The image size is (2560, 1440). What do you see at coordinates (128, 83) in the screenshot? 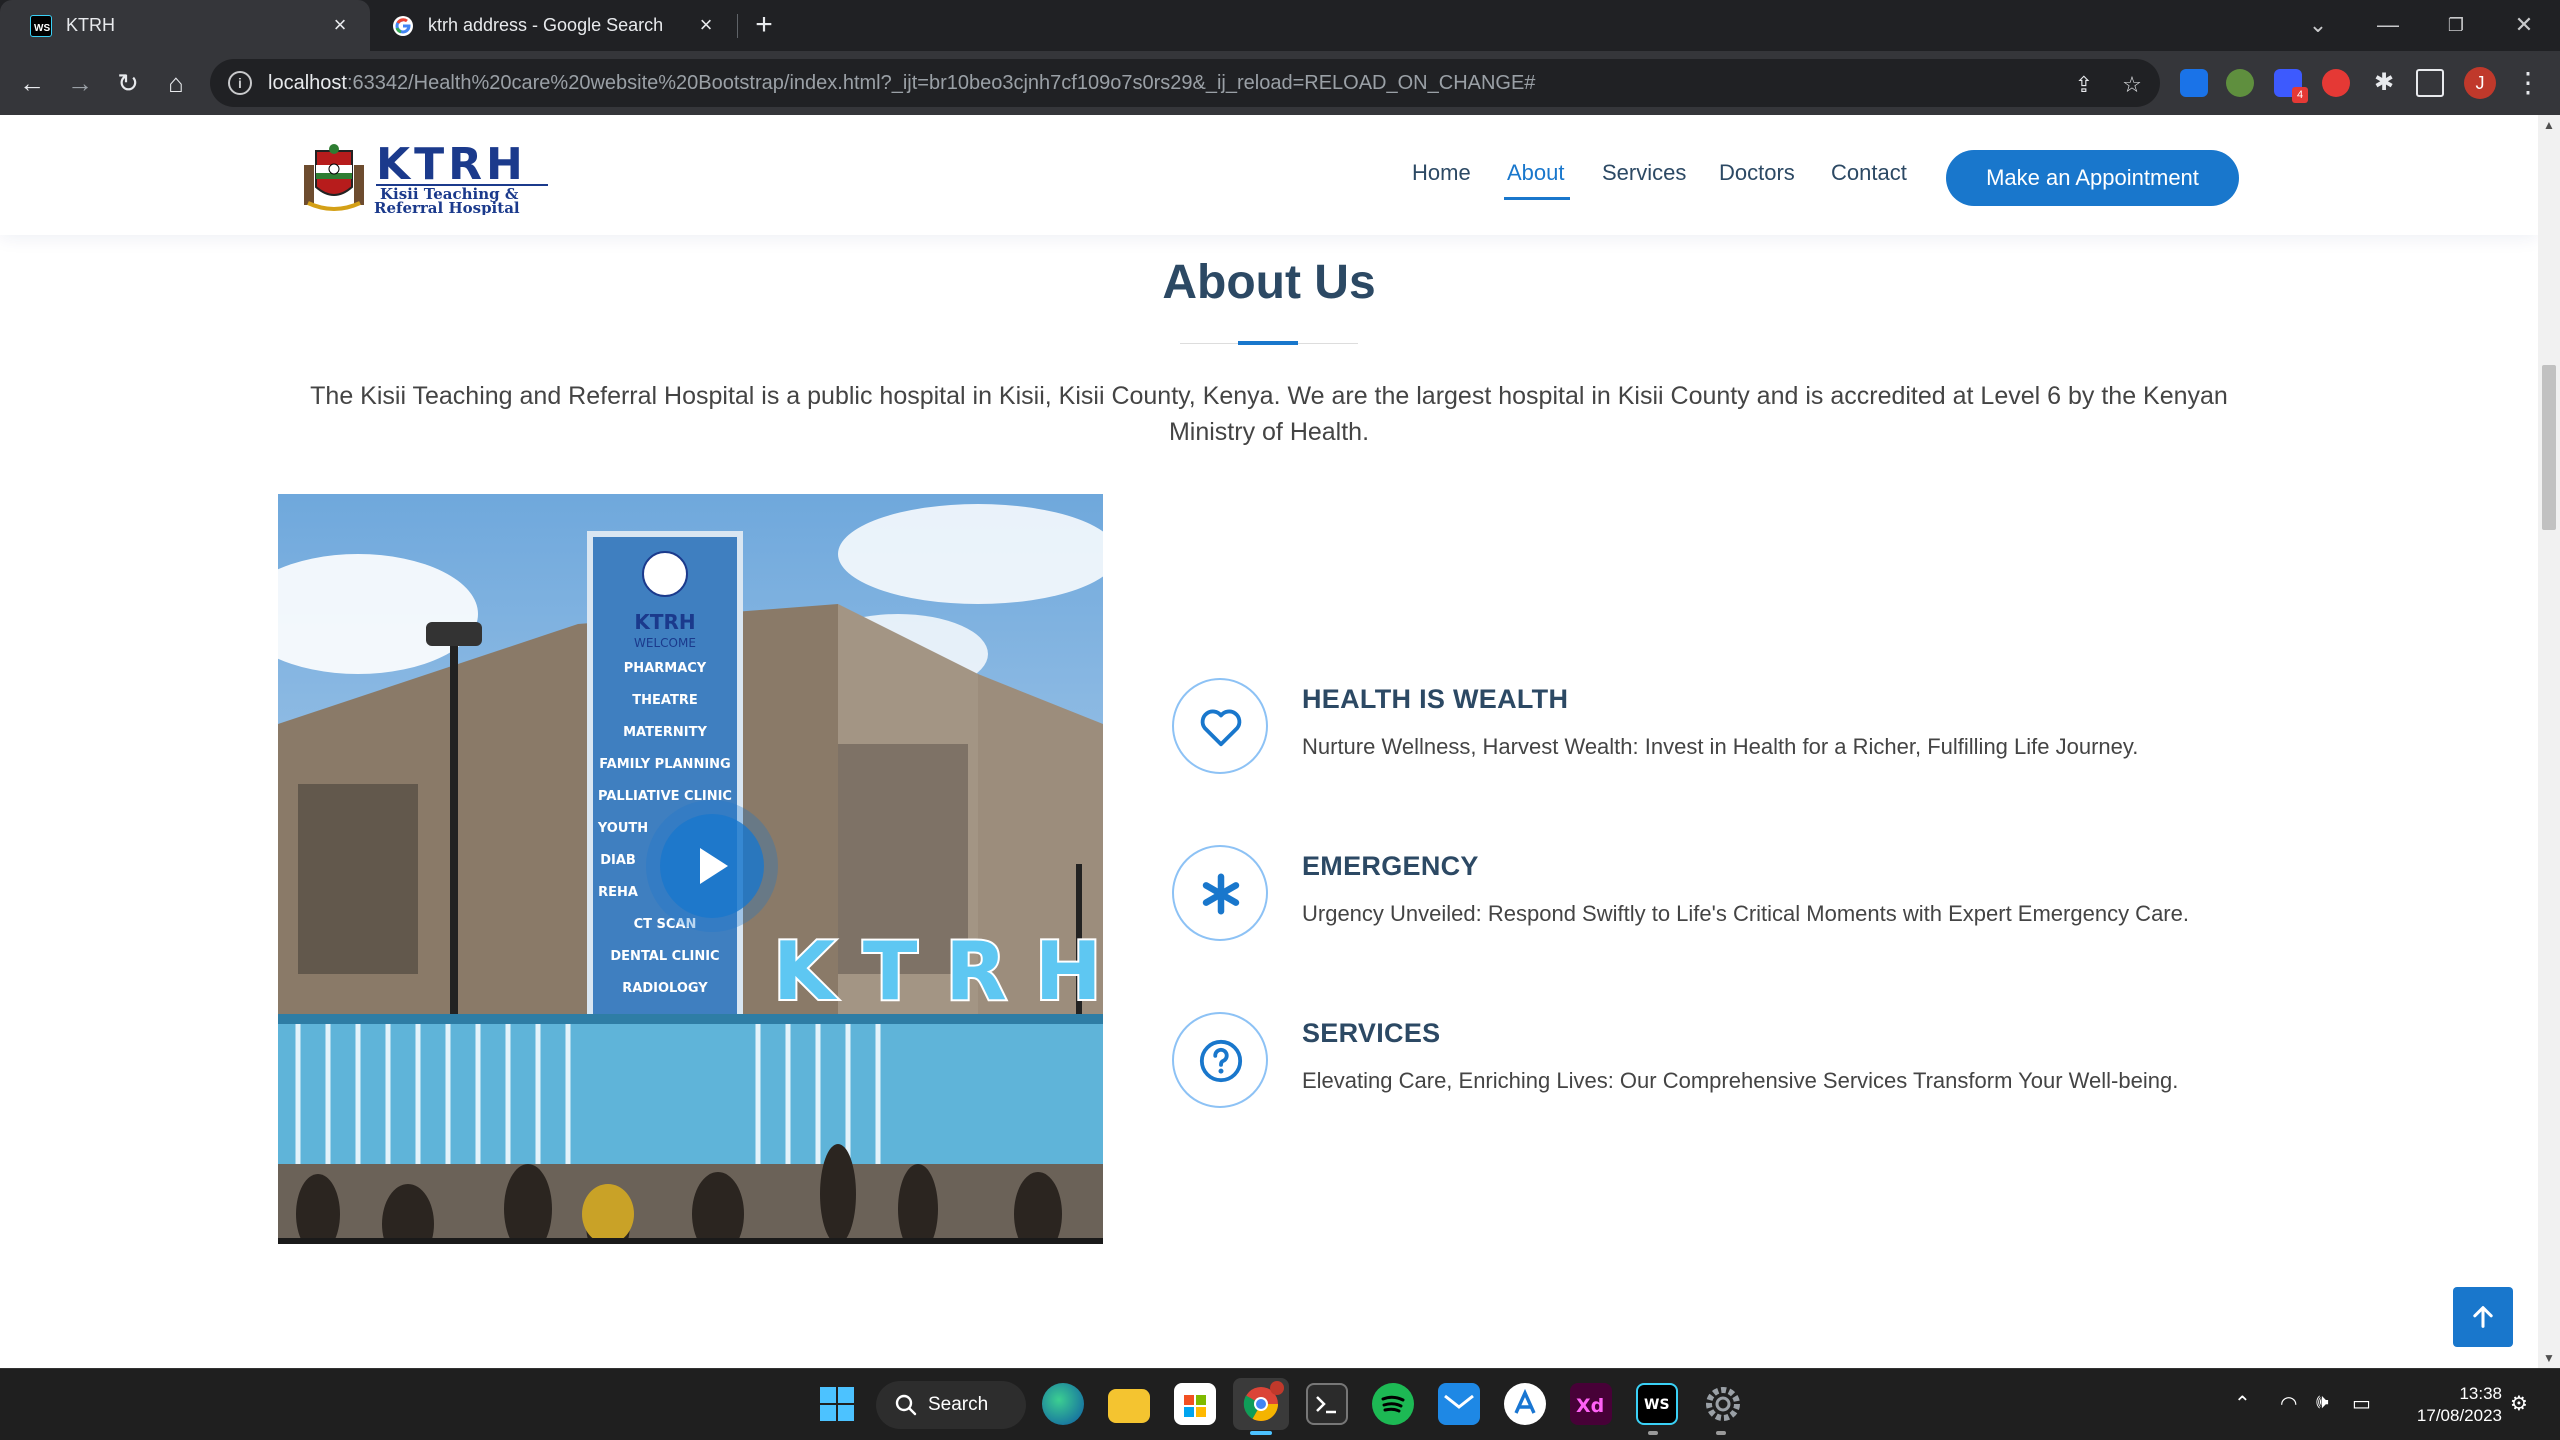
I see `reload-button: ↻` at bounding box center [128, 83].